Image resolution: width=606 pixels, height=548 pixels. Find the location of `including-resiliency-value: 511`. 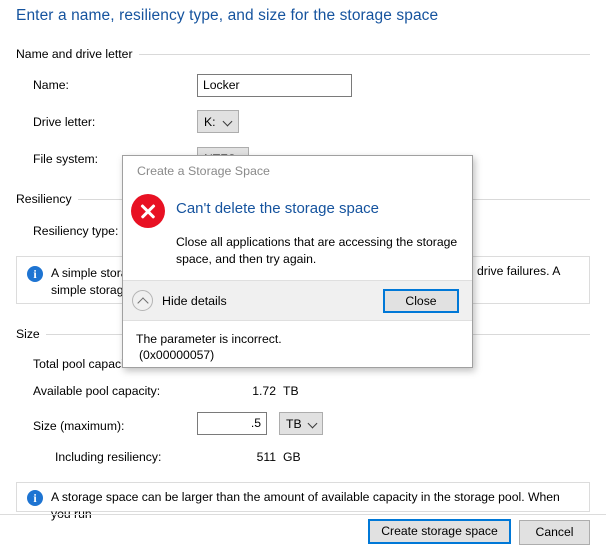

including-resiliency-value: 511 is located at coordinates (266, 457).